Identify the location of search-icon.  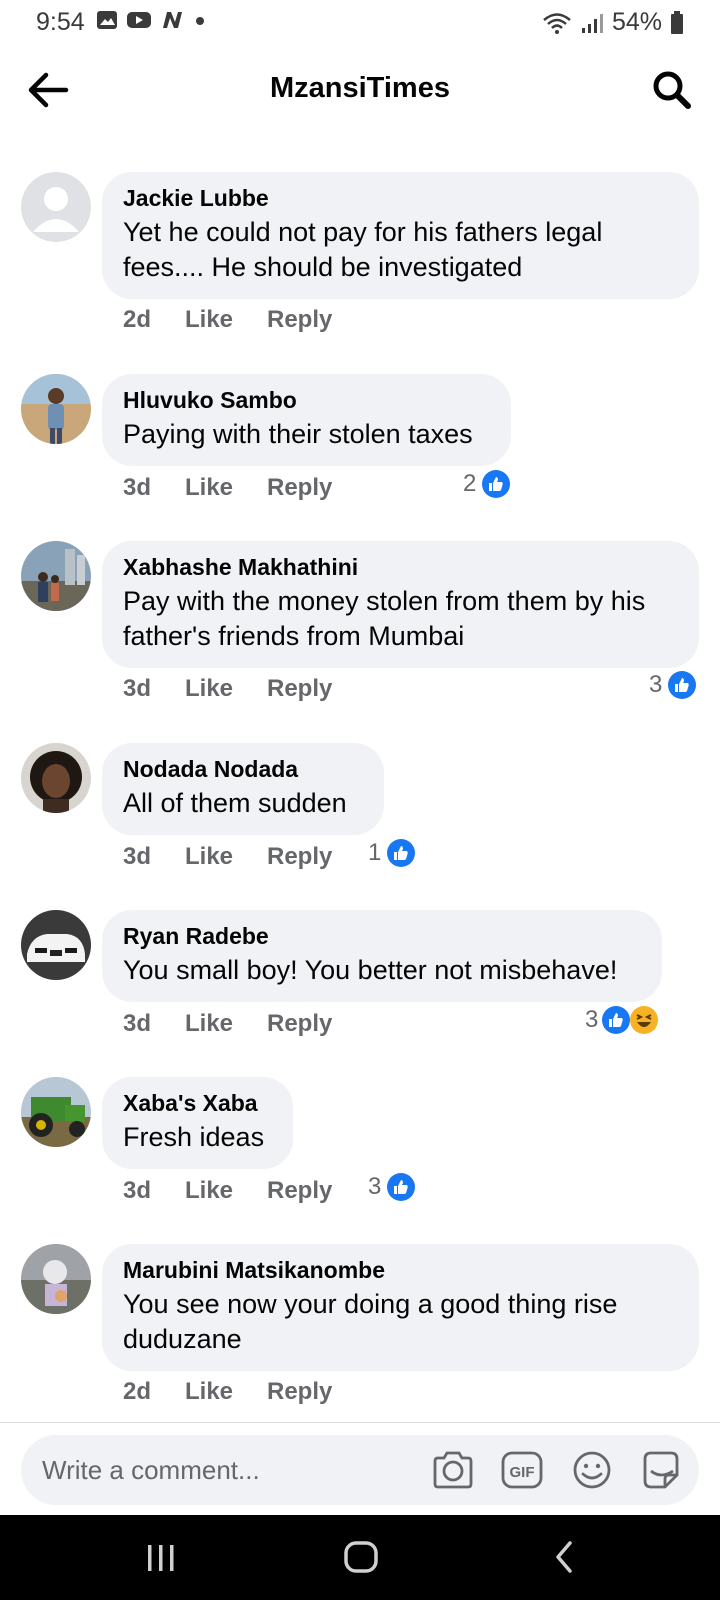
(672, 90).